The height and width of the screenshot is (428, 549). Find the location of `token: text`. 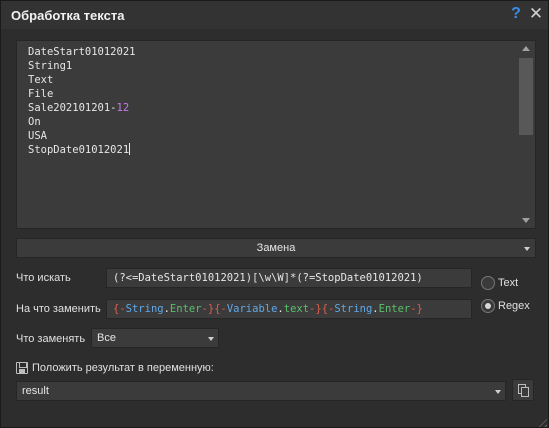

token: text is located at coordinates (296, 309).